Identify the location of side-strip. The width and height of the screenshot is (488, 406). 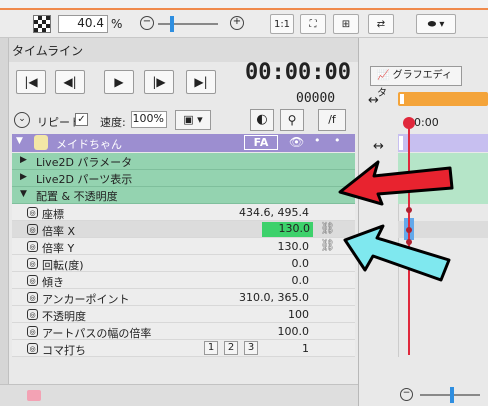
(4, 222).